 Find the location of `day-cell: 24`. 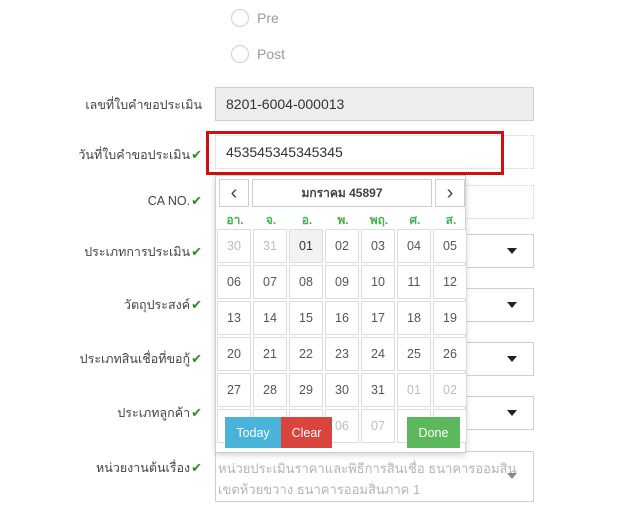

day-cell: 24 is located at coordinates (378, 354).